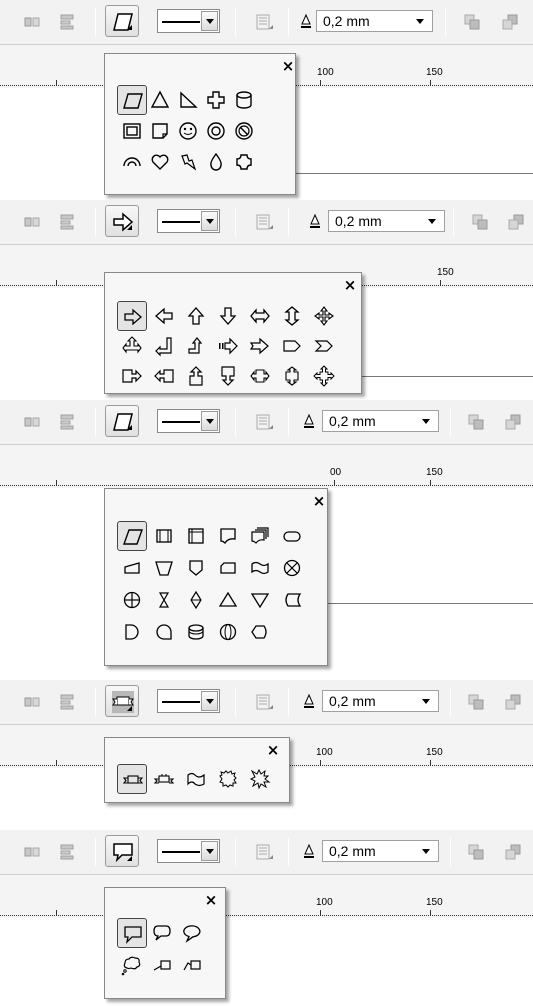 Image resolution: width=533 pixels, height=1006 pixels. Describe the element at coordinates (188, 162) in the screenshot. I see `lightning-shape` at that location.